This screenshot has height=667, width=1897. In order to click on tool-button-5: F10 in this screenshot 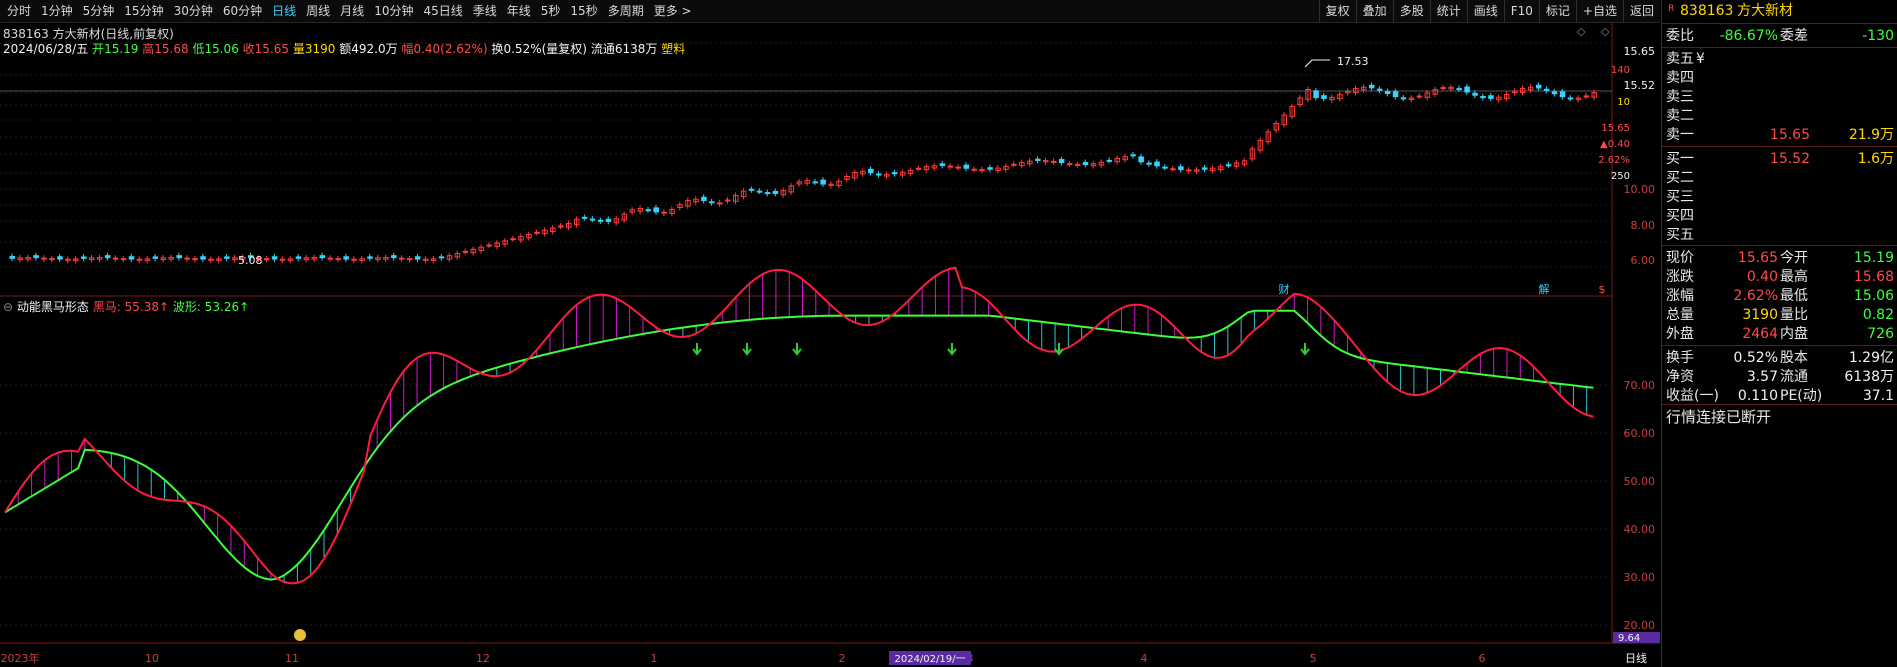, I will do `click(1521, 11)`.